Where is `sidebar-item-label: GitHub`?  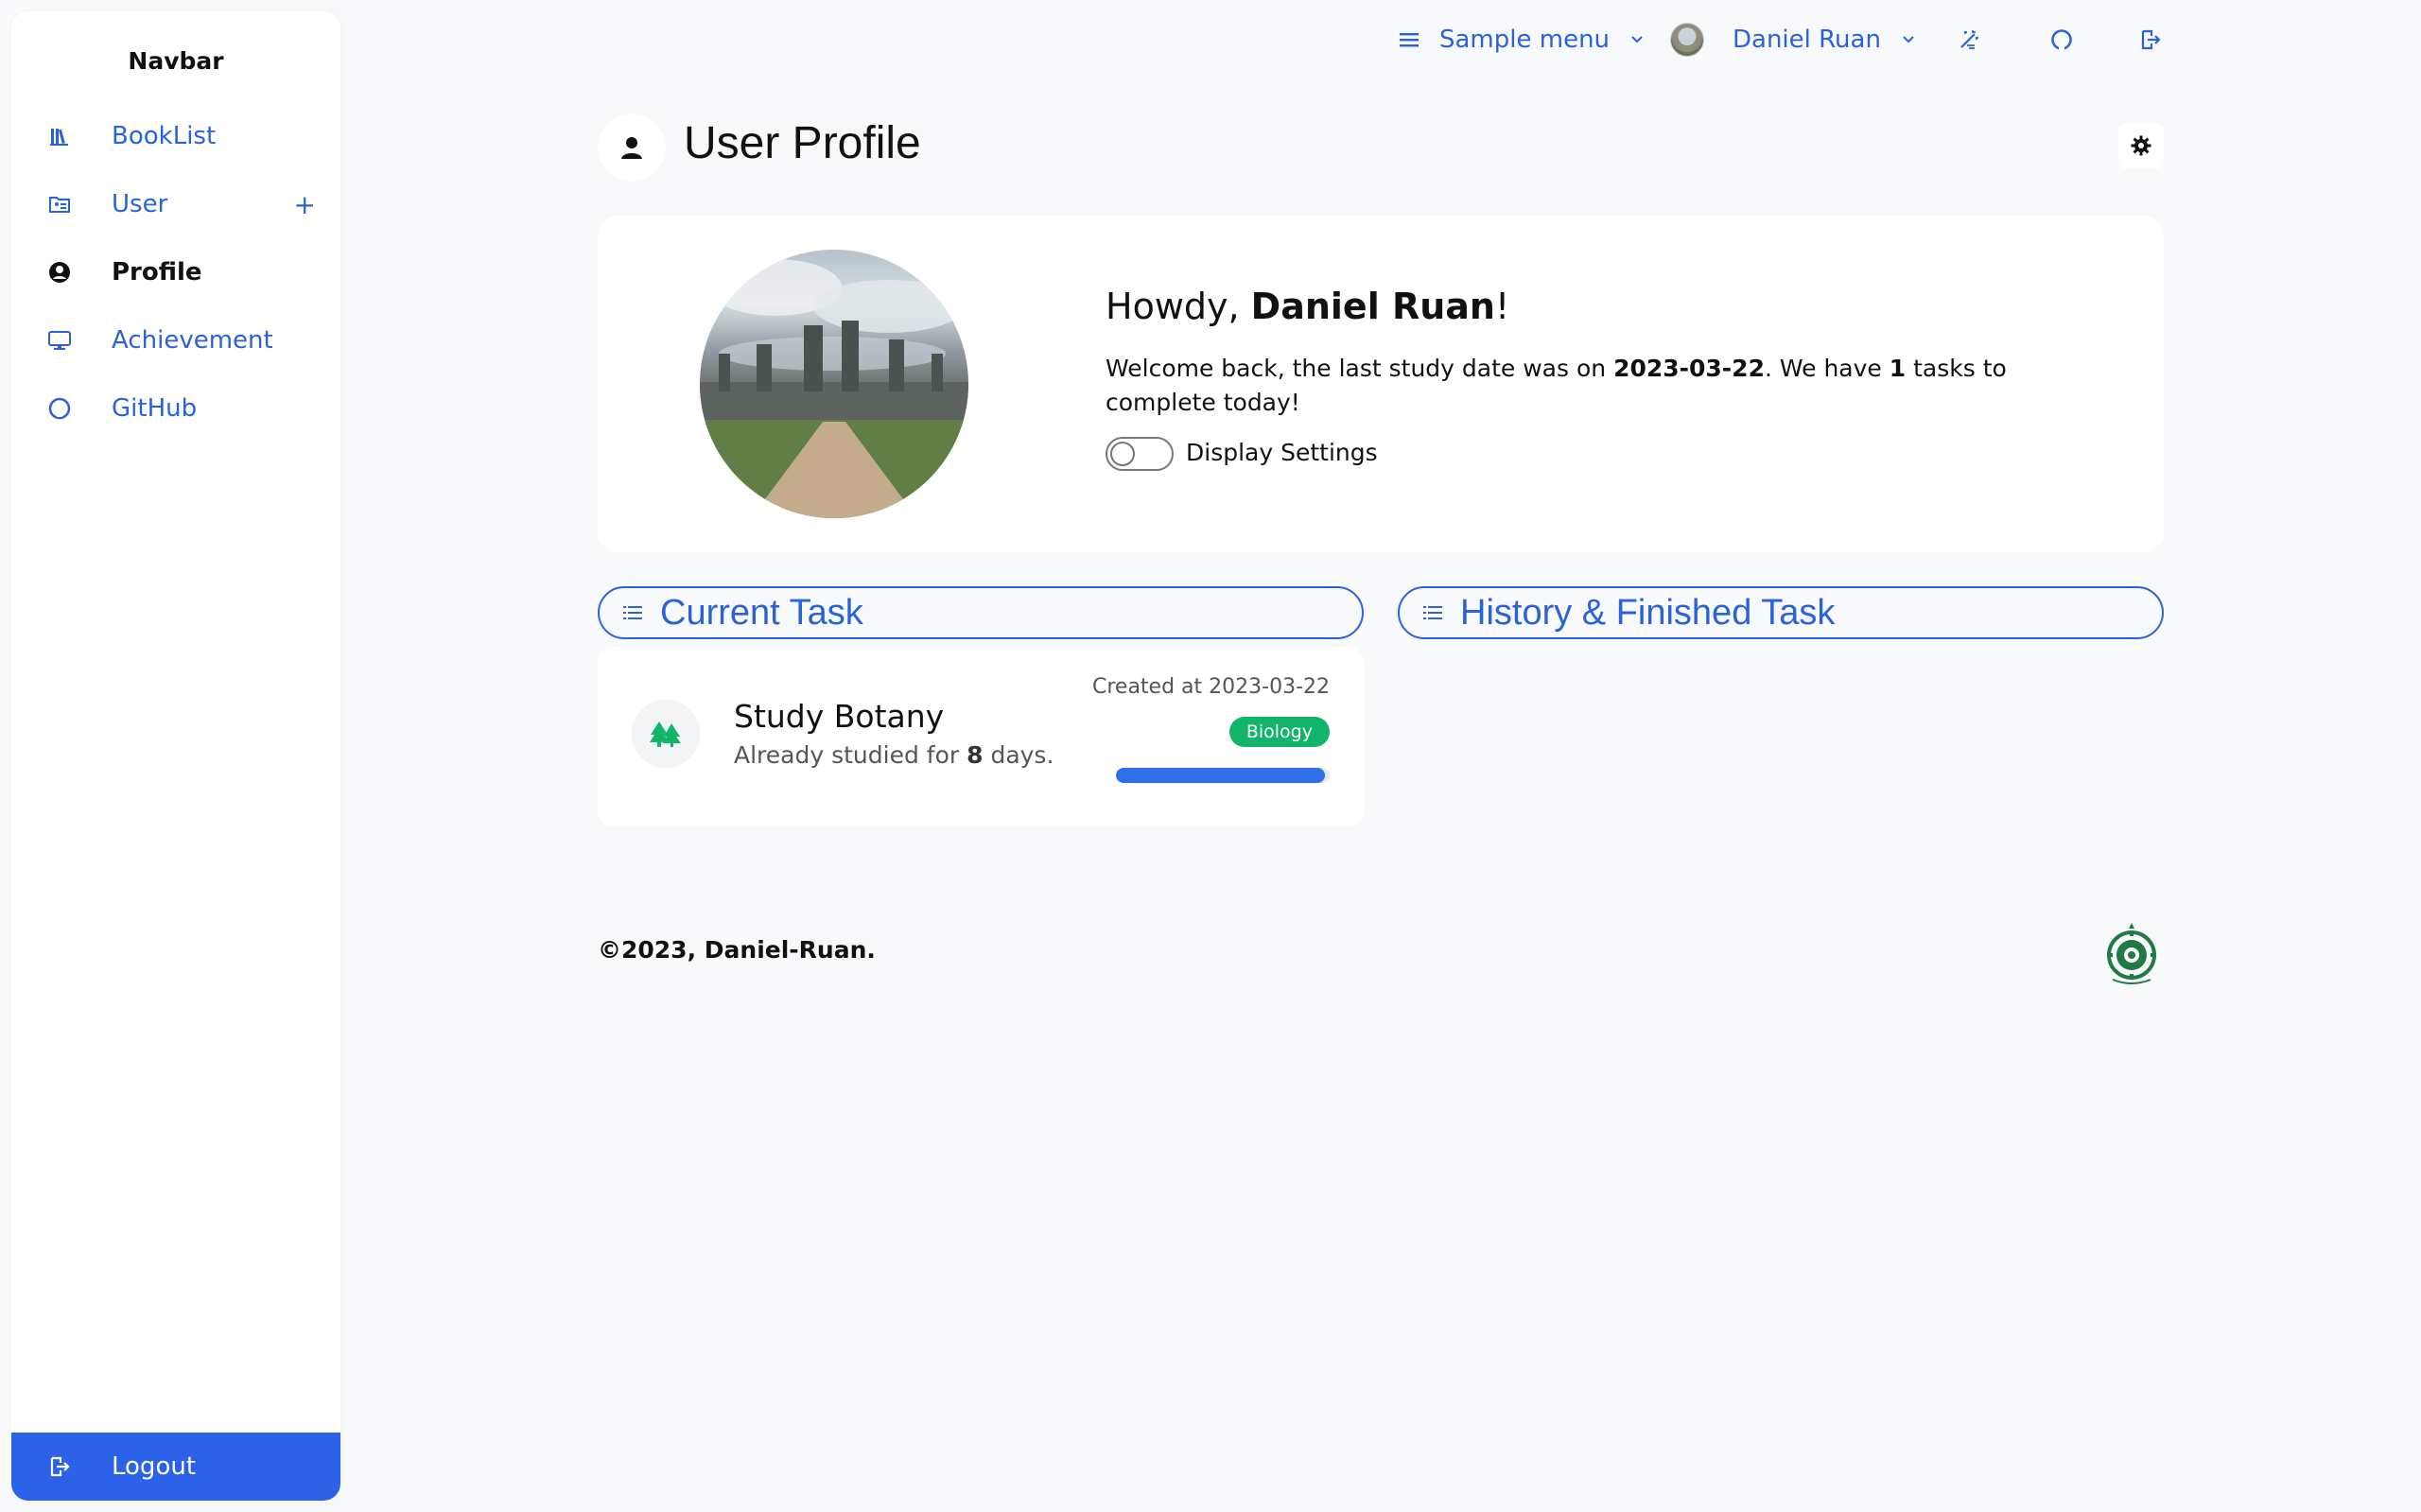 sidebar-item-label: GitHub is located at coordinates (155, 408).